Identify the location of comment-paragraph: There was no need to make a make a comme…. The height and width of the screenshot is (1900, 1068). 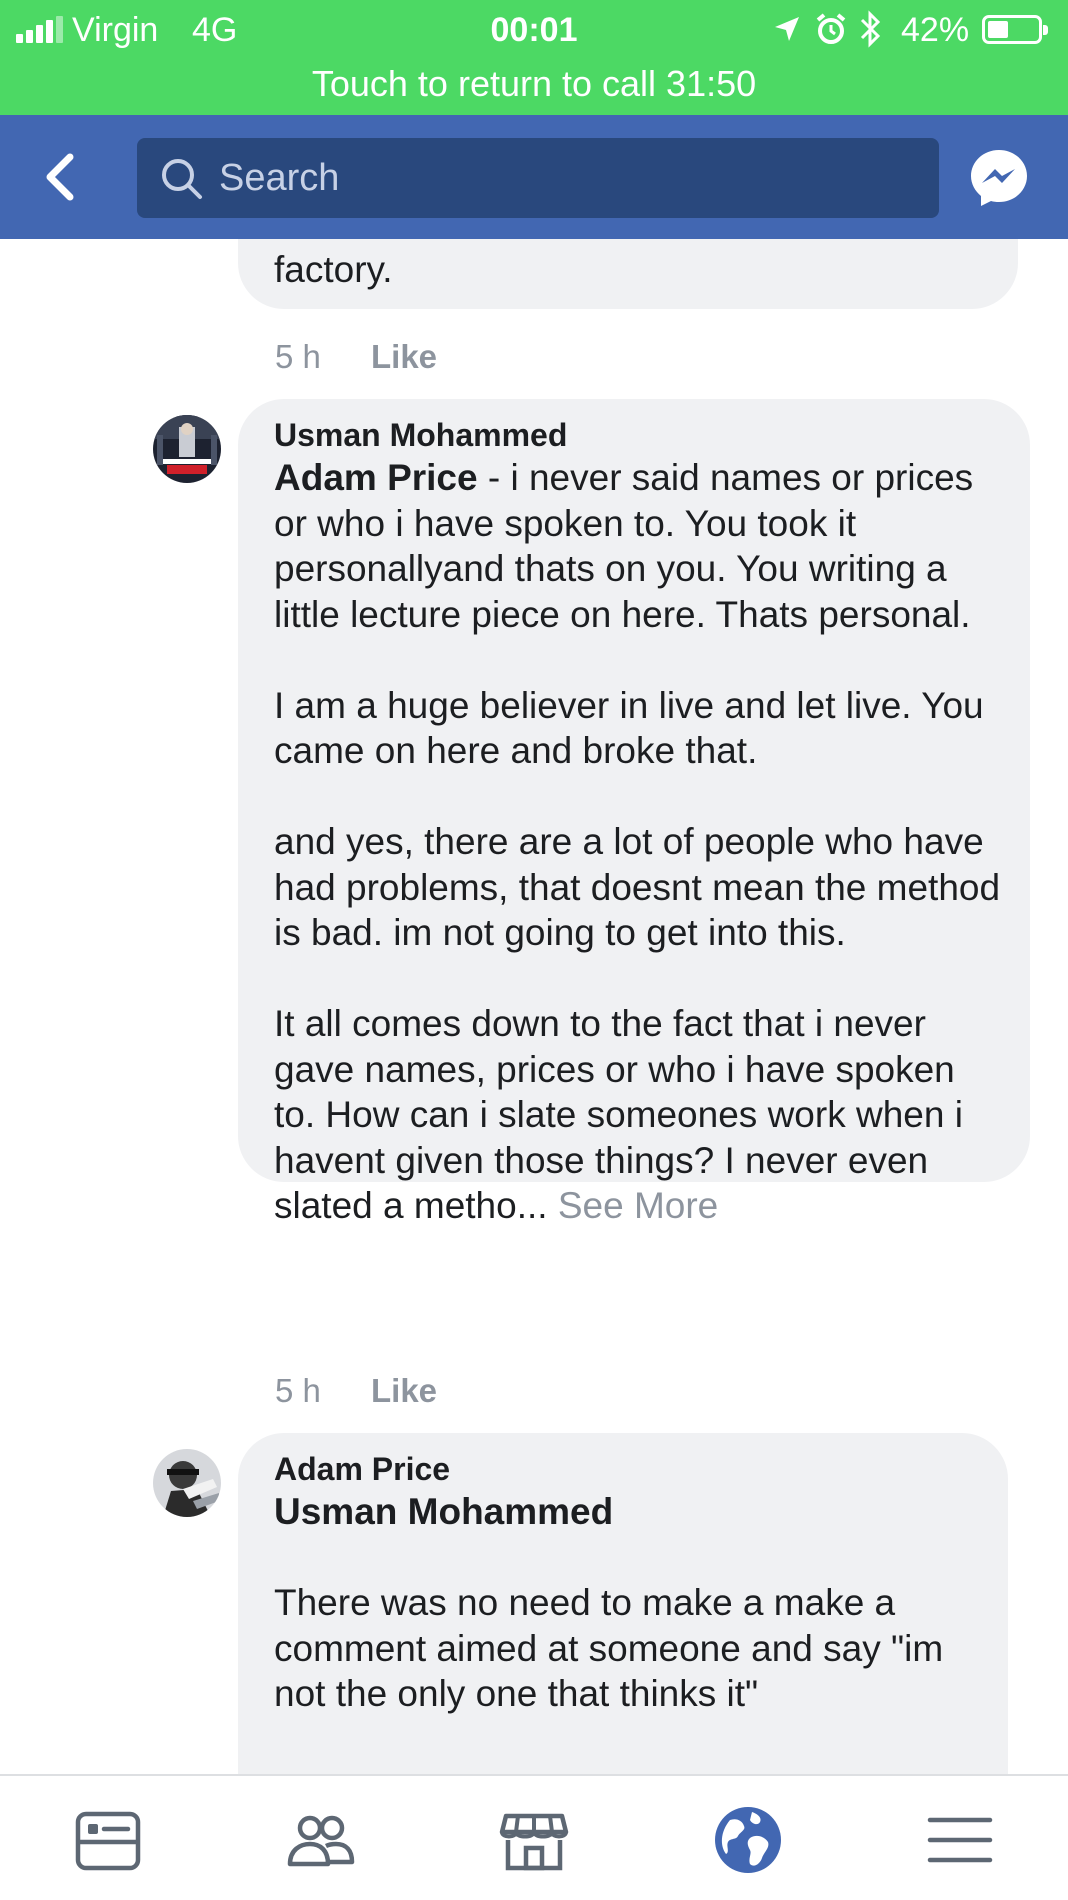
(609, 1648).